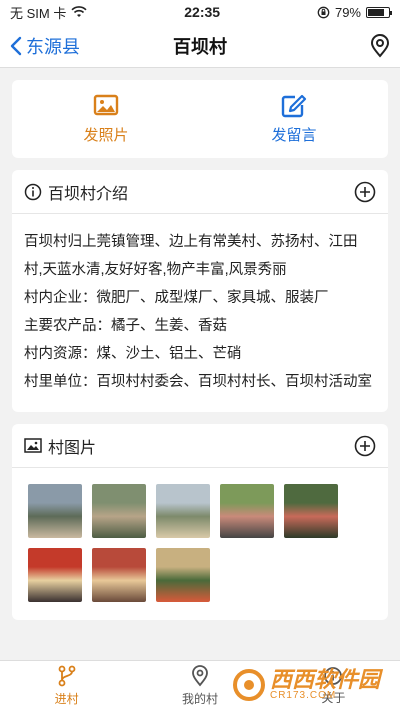 This screenshot has width=400, height=710. Describe the element at coordinates (53, 46) in the screenshot. I see `back-label: 东源县` at that location.